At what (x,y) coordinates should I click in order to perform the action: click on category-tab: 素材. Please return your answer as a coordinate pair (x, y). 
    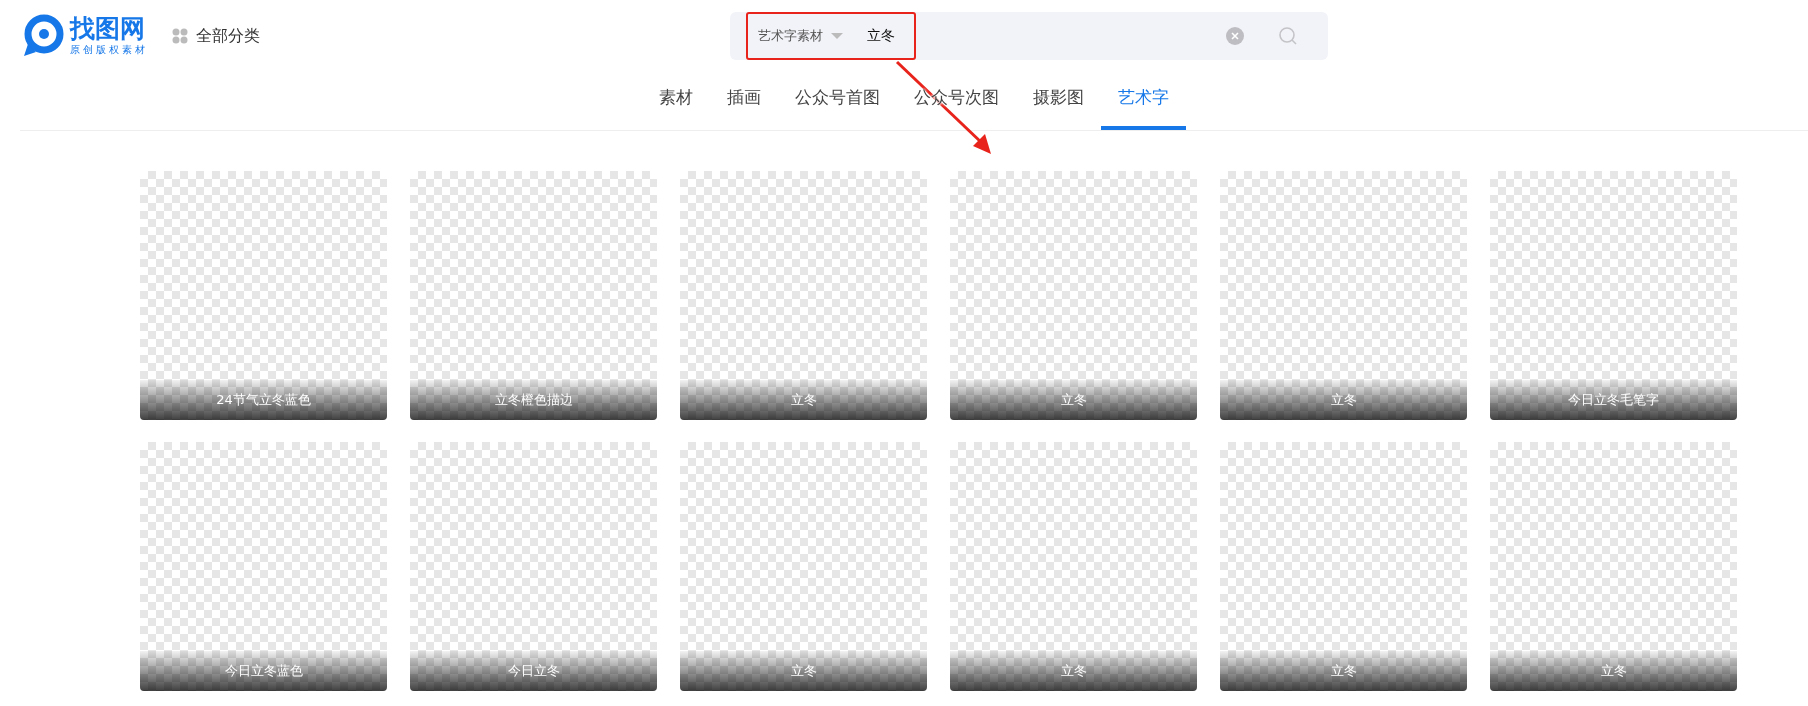
    Looking at the image, I should click on (676, 101).